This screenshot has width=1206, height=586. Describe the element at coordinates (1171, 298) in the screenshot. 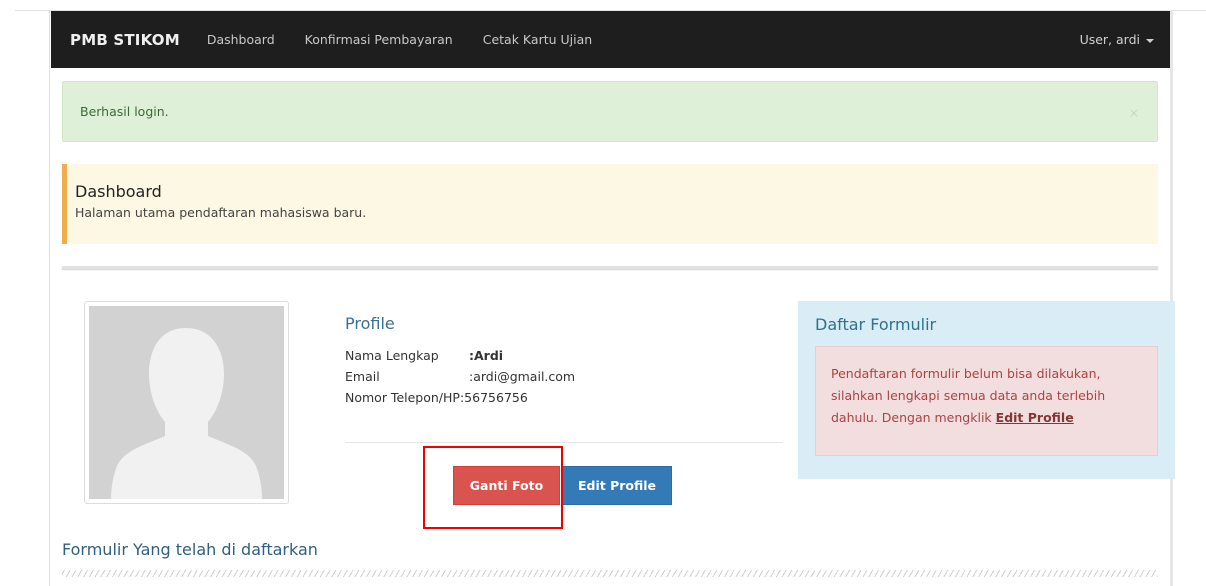

I see `right-edge` at that location.